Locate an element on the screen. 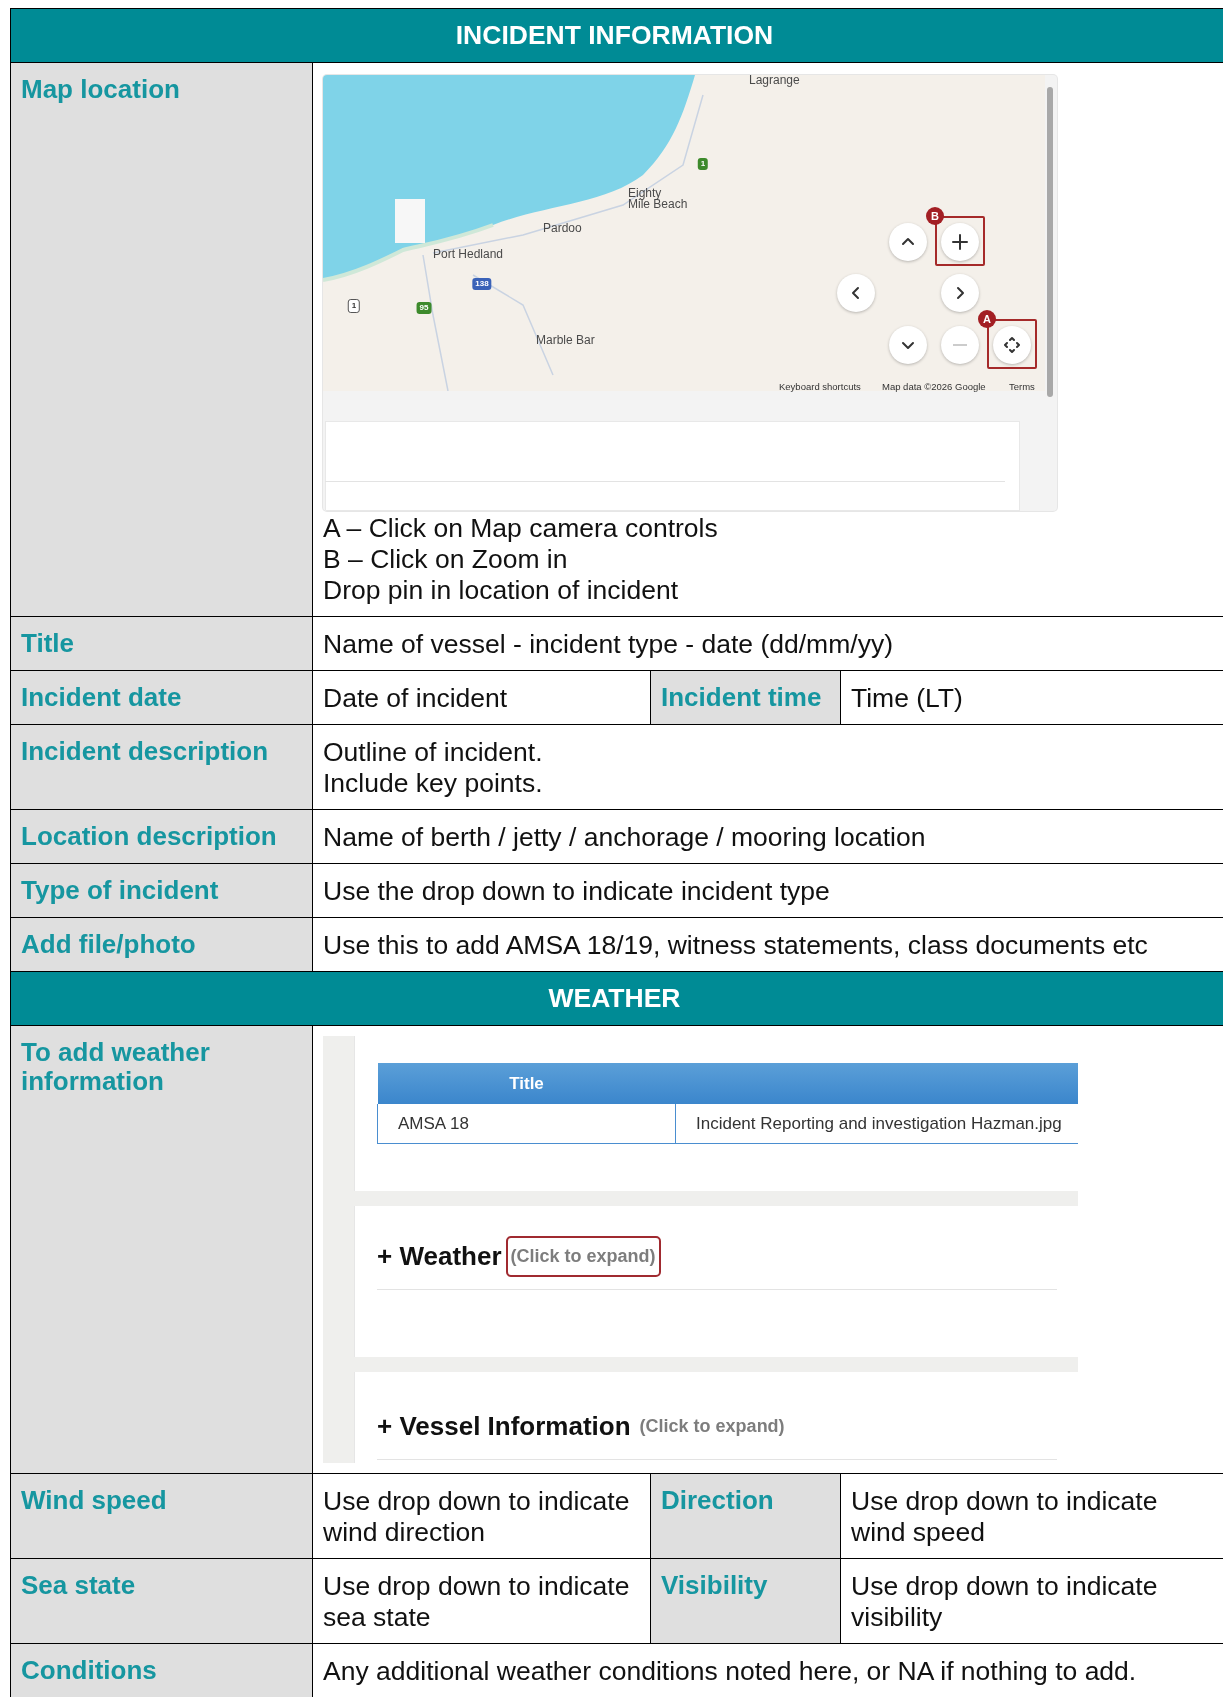 Image resolution: width=1223 pixels, height=1697 pixels. plus-icon is located at coordinates (960, 242).